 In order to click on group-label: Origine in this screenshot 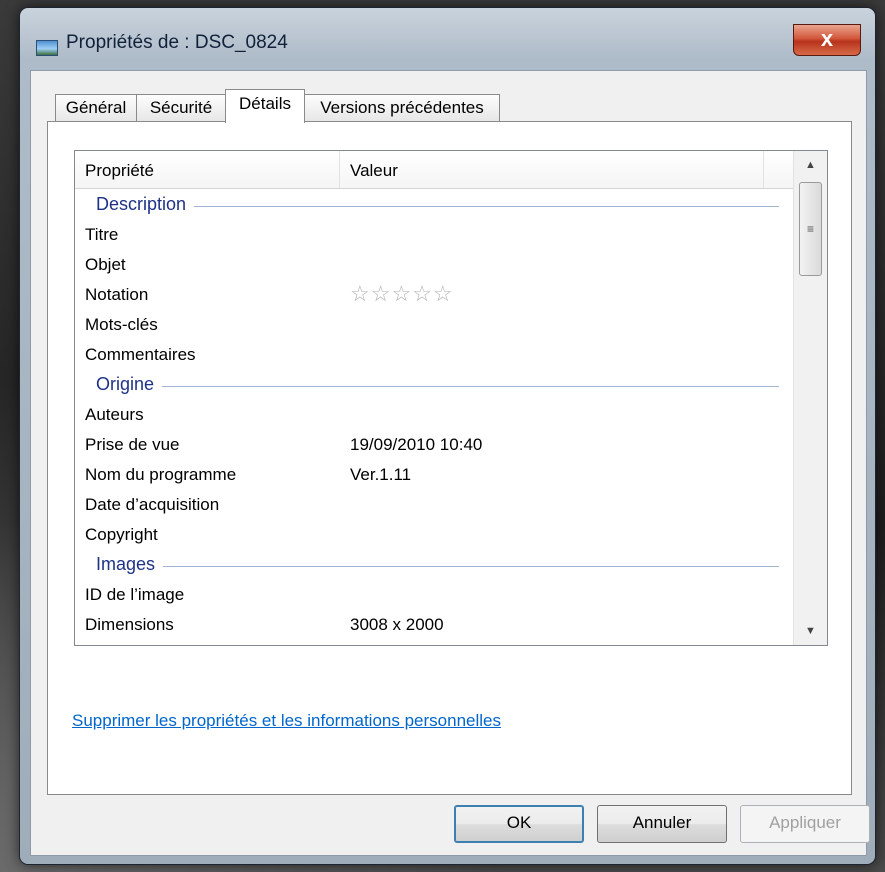, I will do `click(129, 384)`.